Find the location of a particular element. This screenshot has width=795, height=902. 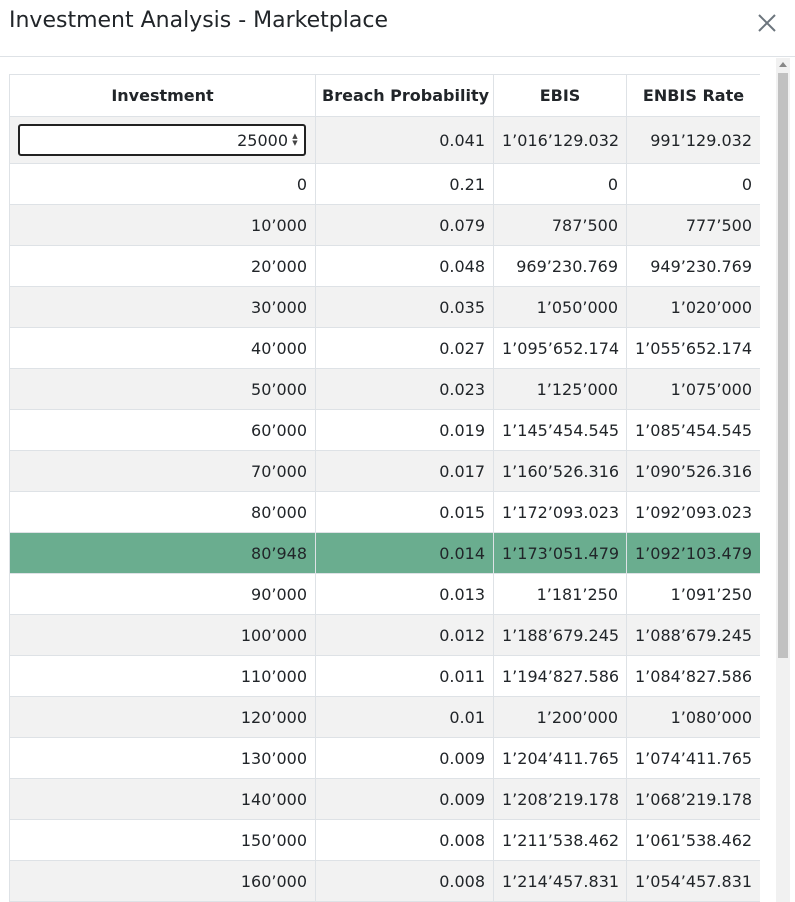

table-row: 40’000 0.027 1’095’652.174 1’055’652.174 is located at coordinates (384, 348).